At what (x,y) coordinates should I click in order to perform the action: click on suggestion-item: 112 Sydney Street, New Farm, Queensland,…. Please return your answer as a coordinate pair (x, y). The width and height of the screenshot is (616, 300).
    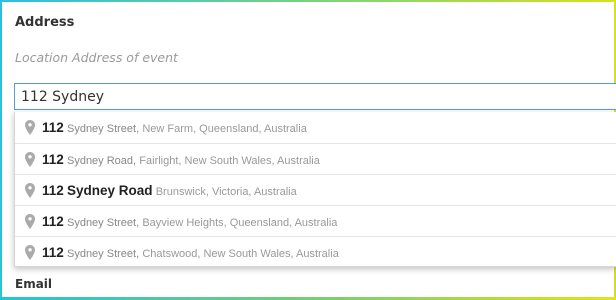
    Looking at the image, I should click on (315, 127).